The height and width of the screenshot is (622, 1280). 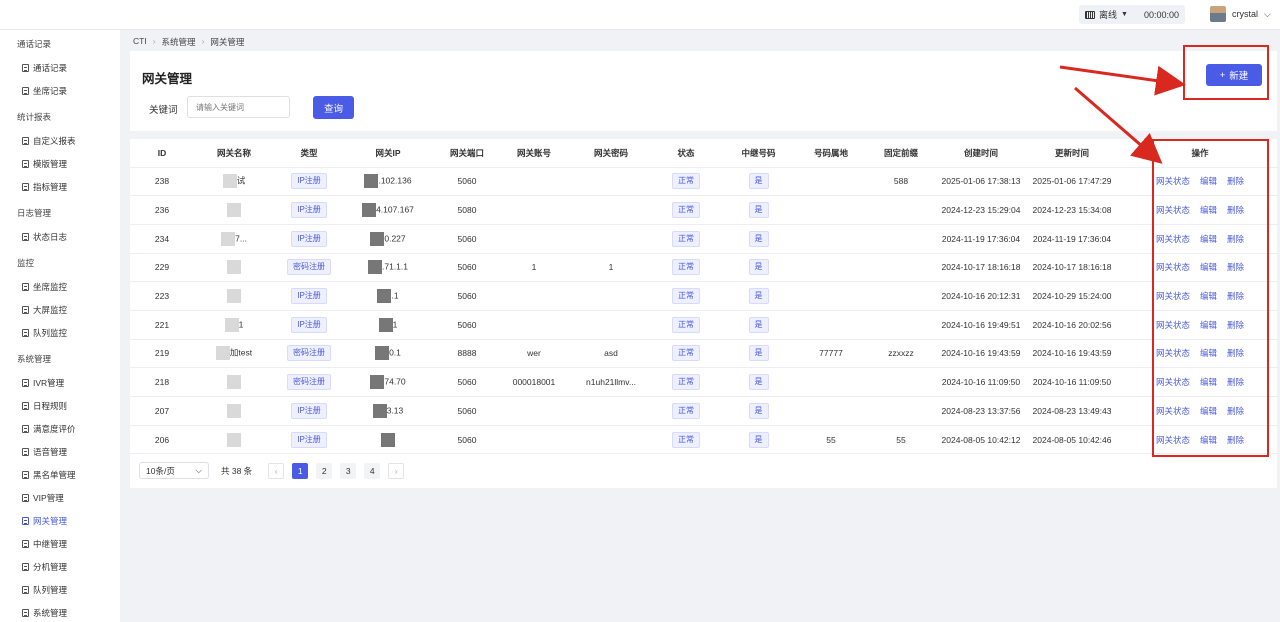 I want to click on page-button: 4, so click(x=372, y=470).